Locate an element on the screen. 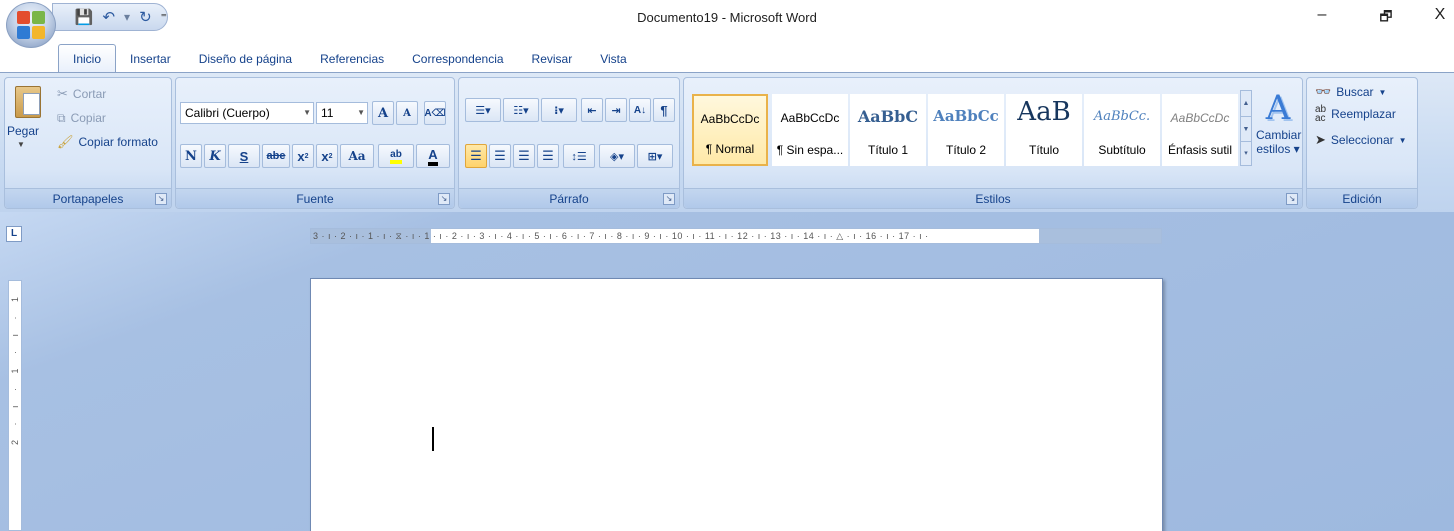  style-name: Título 1 is located at coordinates (888, 150).